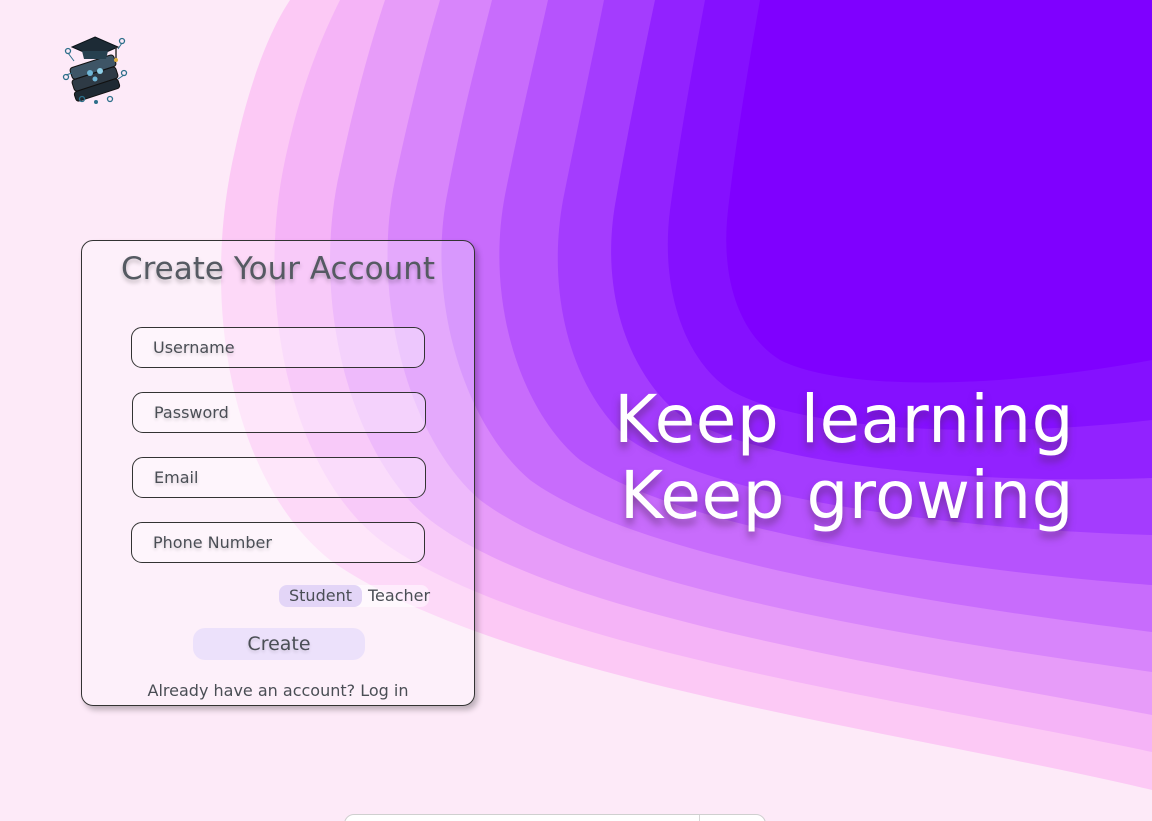 The height and width of the screenshot is (821, 1152). What do you see at coordinates (278, 542) in the screenshot?
I see `phone-number-field: Phone Number` at bounding box center [278, 542].